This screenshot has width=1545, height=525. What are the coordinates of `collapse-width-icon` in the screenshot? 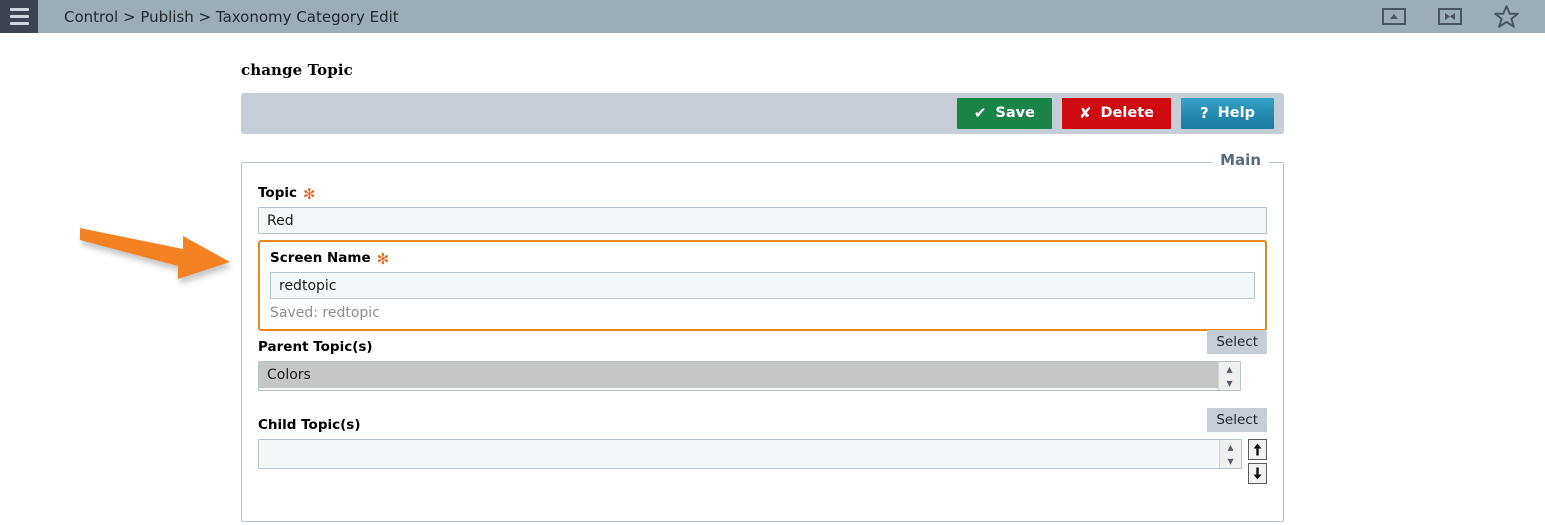 It's located at (1450, 17).